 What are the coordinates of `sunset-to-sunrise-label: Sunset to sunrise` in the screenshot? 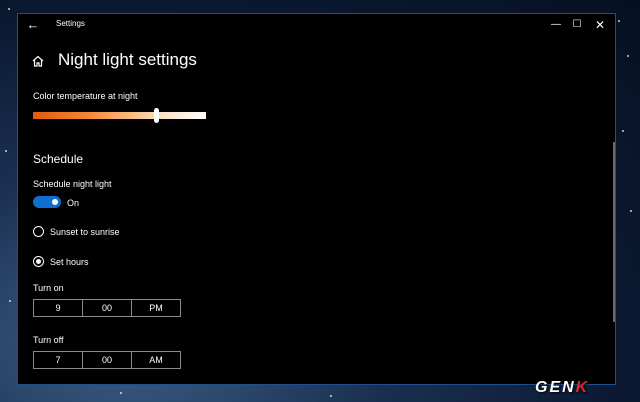 It's located at (85, 232).